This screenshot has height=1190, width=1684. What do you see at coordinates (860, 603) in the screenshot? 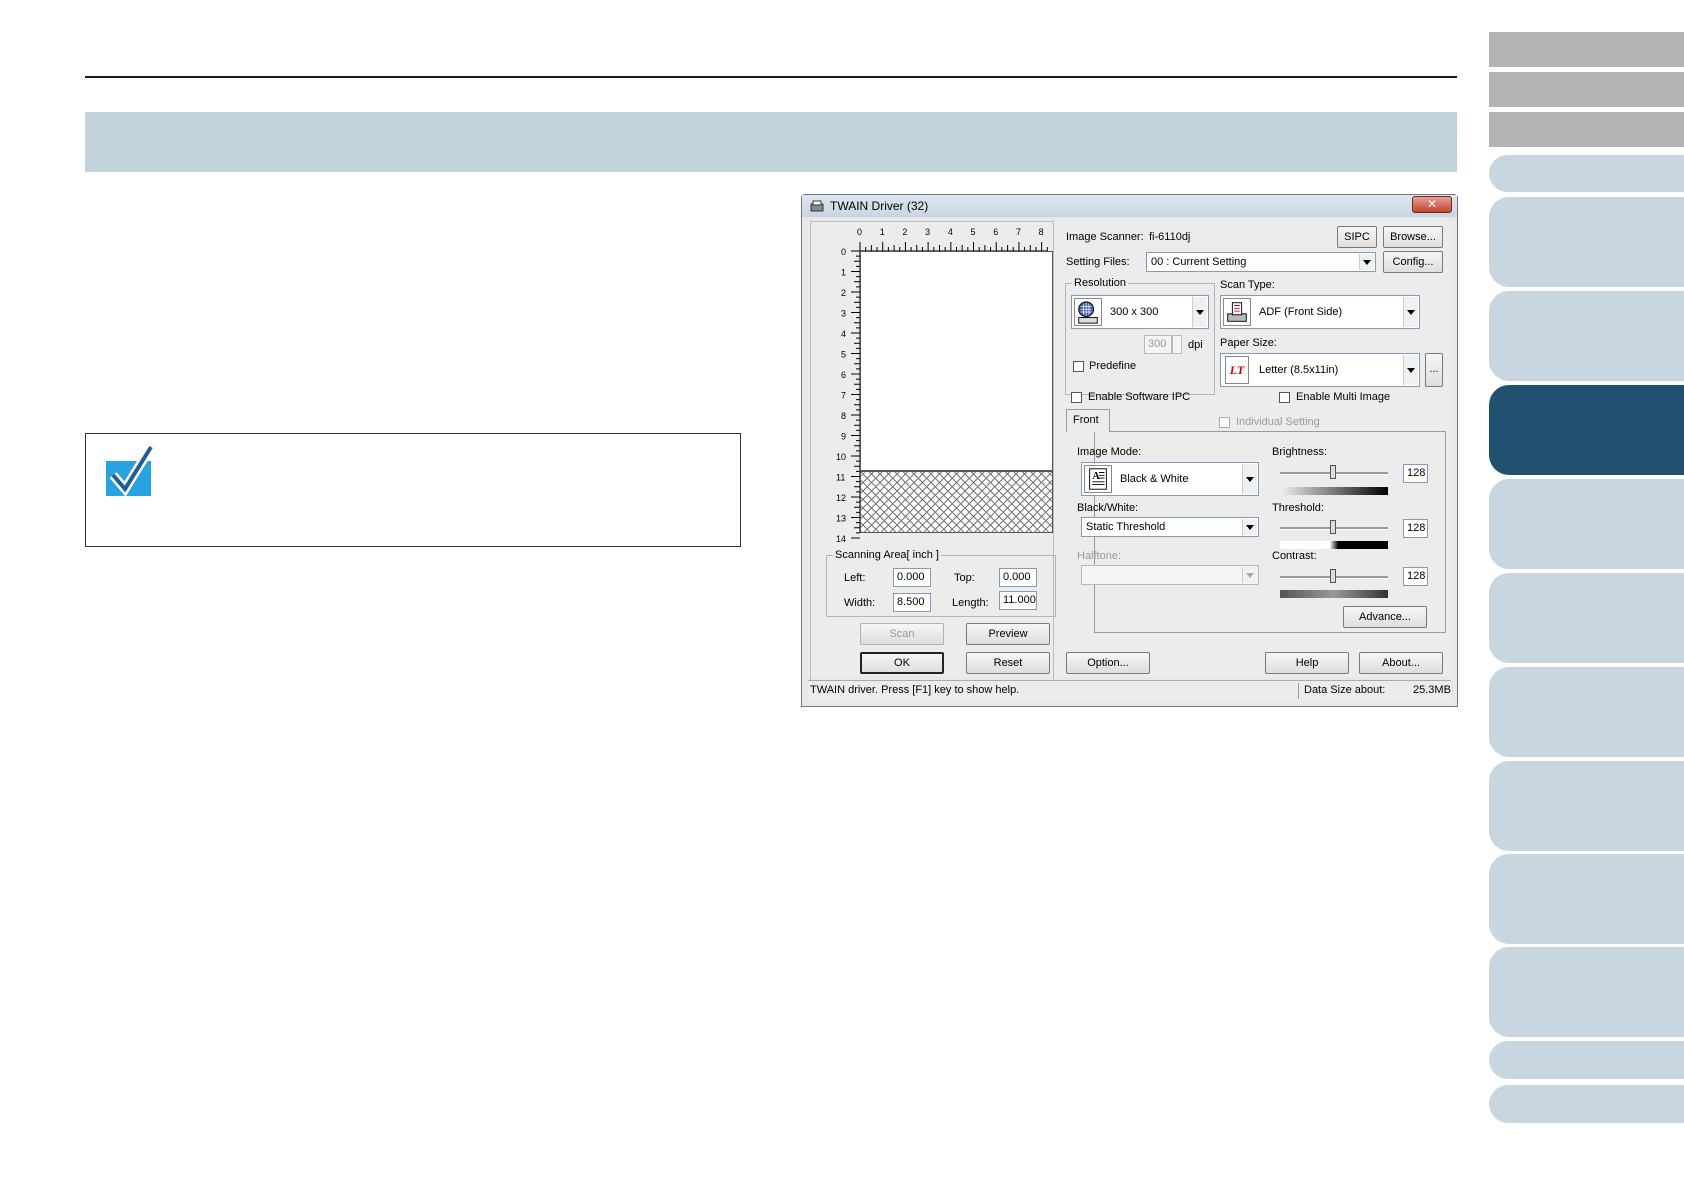
I see `width-label: Width:` at bounding box center [860, 603].